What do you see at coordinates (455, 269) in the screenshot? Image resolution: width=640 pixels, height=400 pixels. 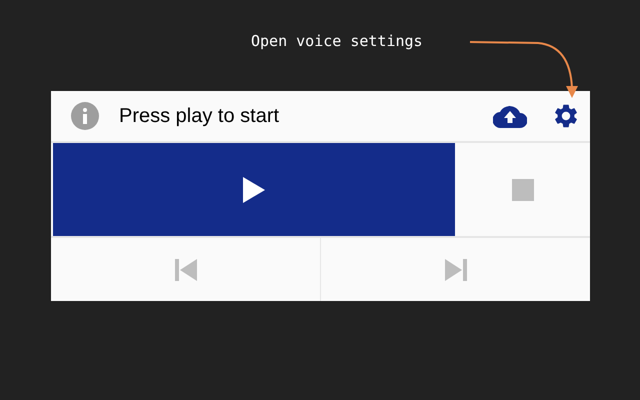 I see `skip-forward-icon` at bounding box center [455, 269].